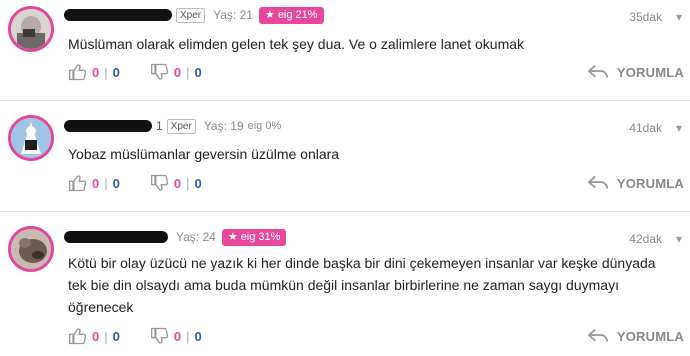 The height and width of the screenshot is (356, 690). What do you see at coordinates (204, 154) in the screenshot?
I see `comment-text: Yobaz müslümanlar geversin üzülme onlara` at bounding box center [204, 154].